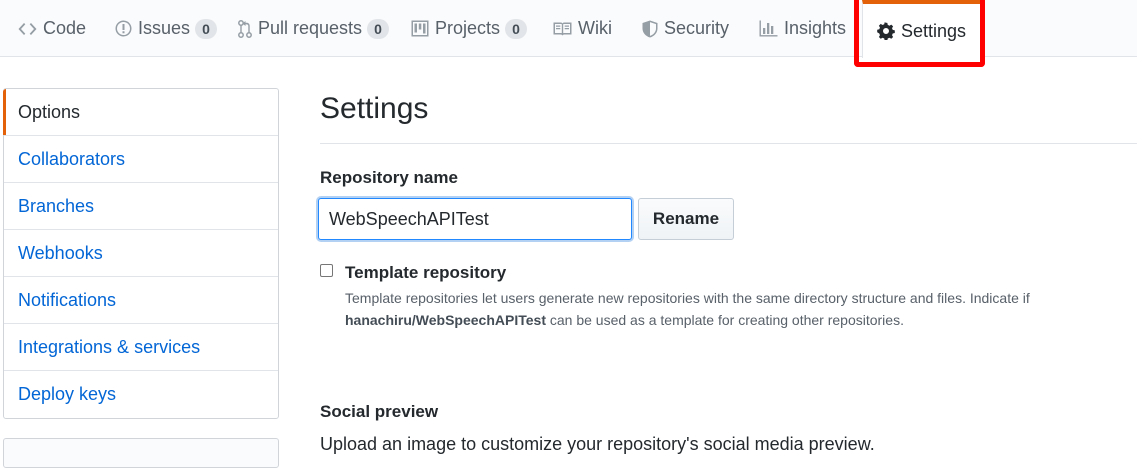 Image resolution: width=1137 pixels, height=468 pixels. What do you see at coordinates (378, 28) in the screenshot?
I see `pull-requests-counter: 0` at bounding box center [378, 28].